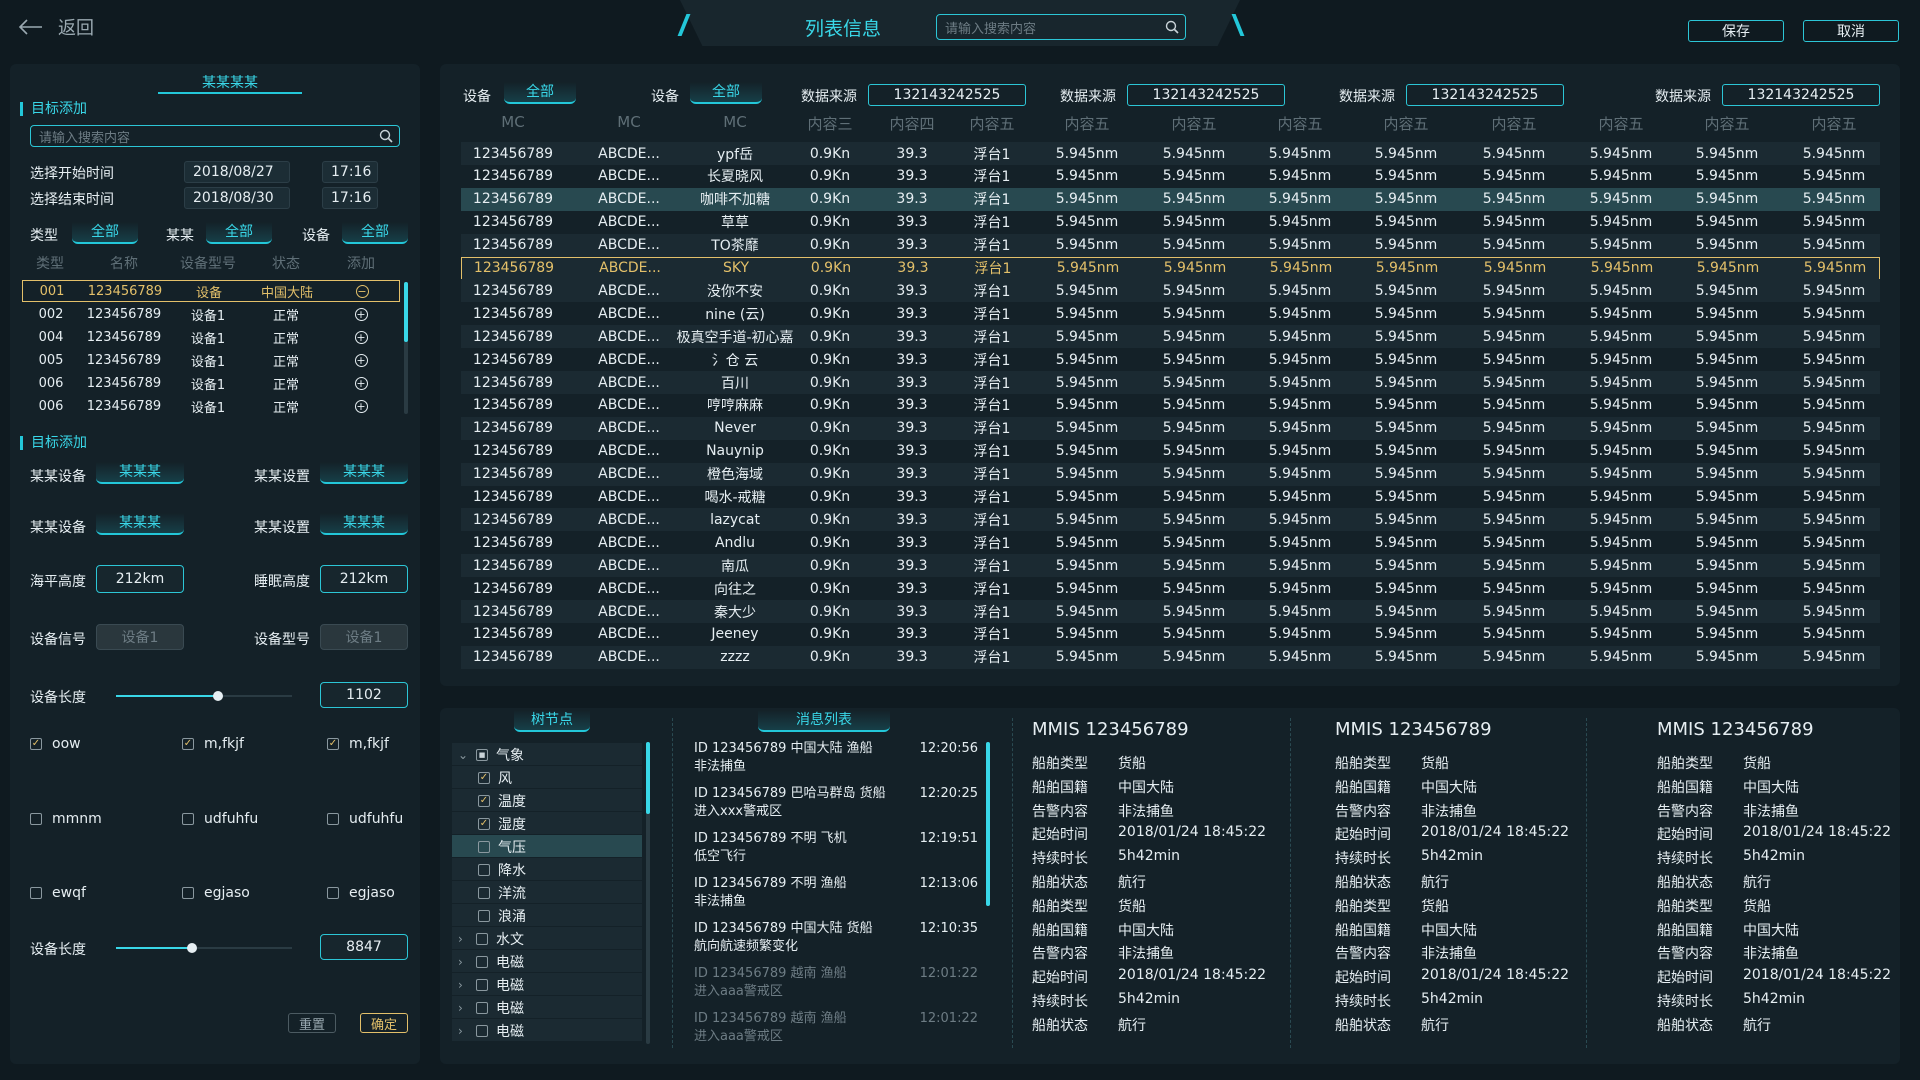  What do you see at coordinates (218, 696) in the screenshot?
I see `length1-slider-knob` at bounding box center [218, 696].